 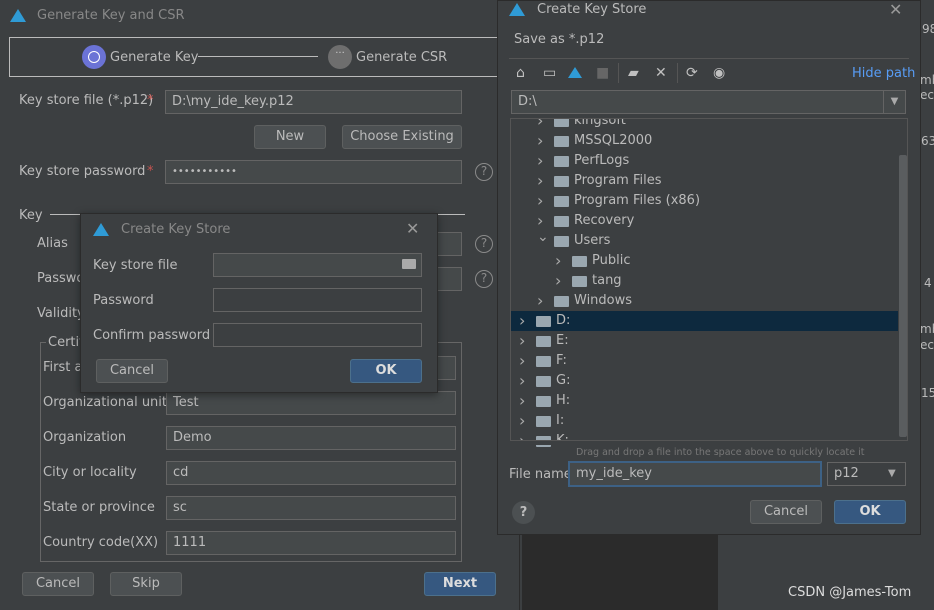 I want to click on folder-open-icon, so click(x=409, y=264).